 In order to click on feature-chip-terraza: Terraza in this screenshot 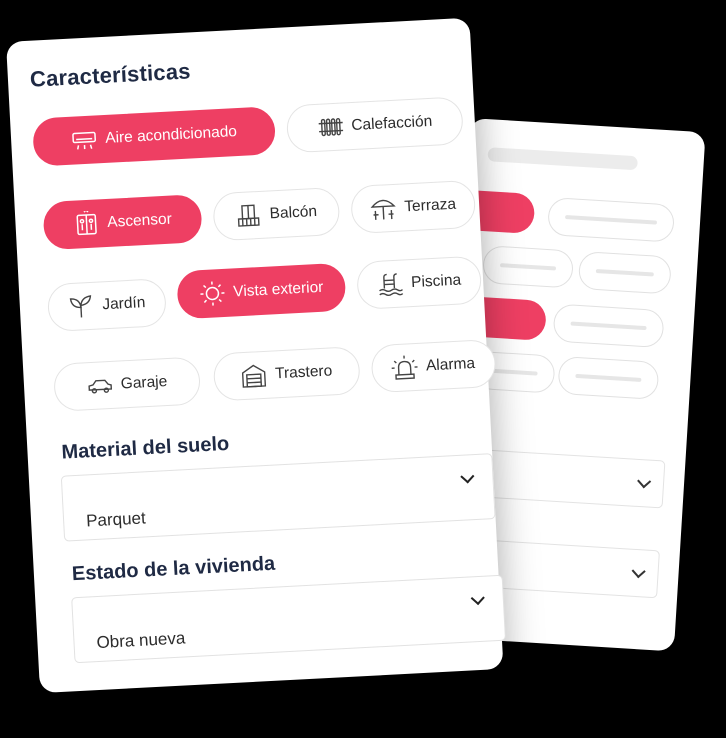, I will do `click(413, 207)`.